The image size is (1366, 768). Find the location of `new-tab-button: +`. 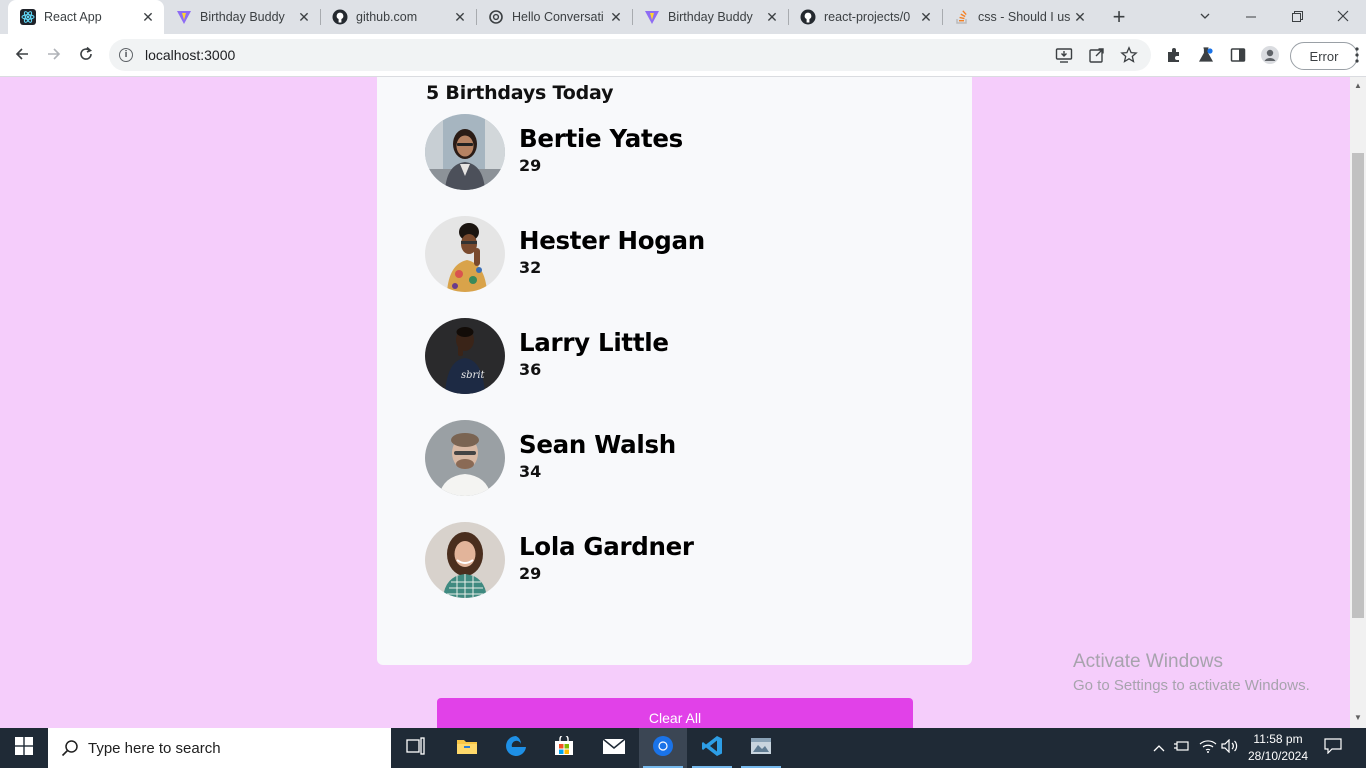

new-tab-button: + is located at coordinates (1119, 16).